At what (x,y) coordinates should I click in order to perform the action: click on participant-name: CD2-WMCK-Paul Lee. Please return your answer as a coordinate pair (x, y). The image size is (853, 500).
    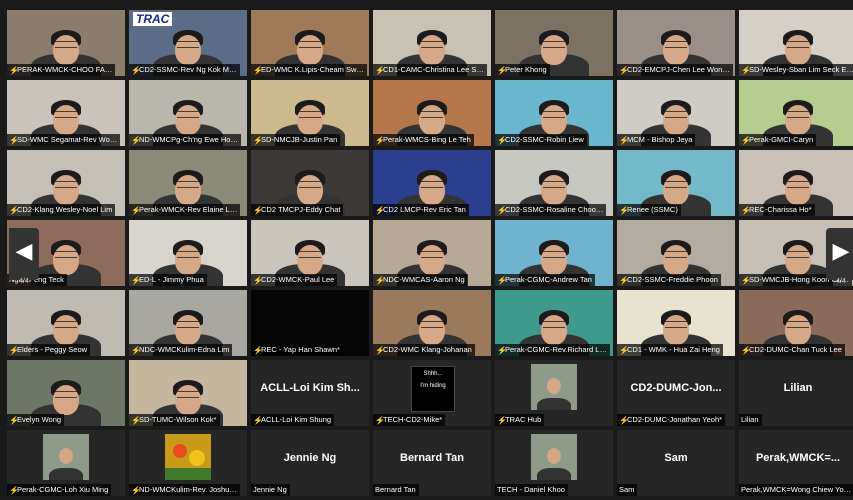
    Looking at the image, I should click on (298, 279).